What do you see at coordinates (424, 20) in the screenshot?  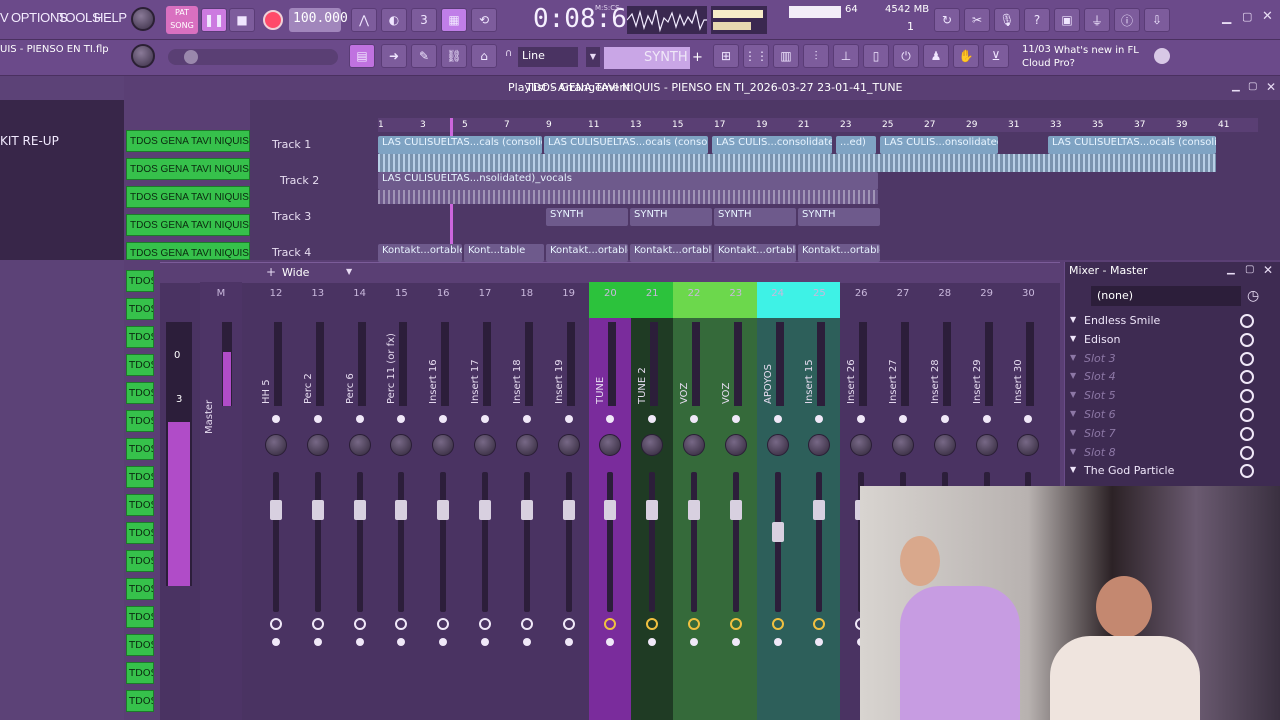 I see `countdown-icon: 3` at bounding box center [424, 20].